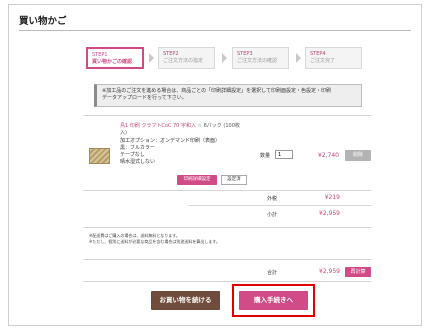  Describe the element at coordinates (271, 215) in the screenshot. I see `subtotal-label: 小計` at that location.